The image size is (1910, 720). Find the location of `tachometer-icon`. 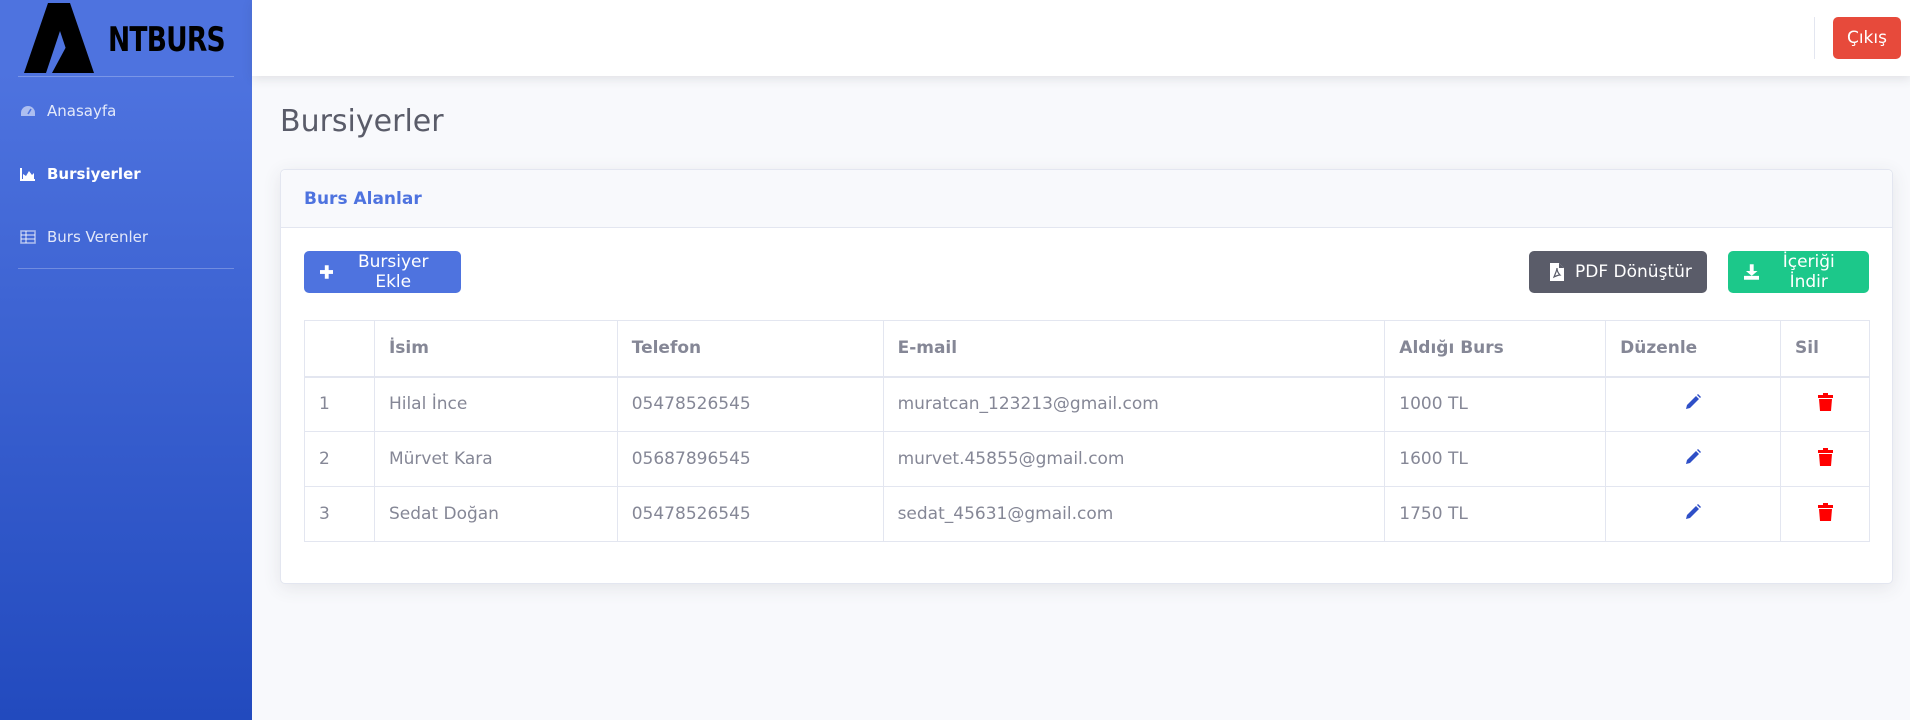

tachometer-icon is located at coordinates (28, 111).